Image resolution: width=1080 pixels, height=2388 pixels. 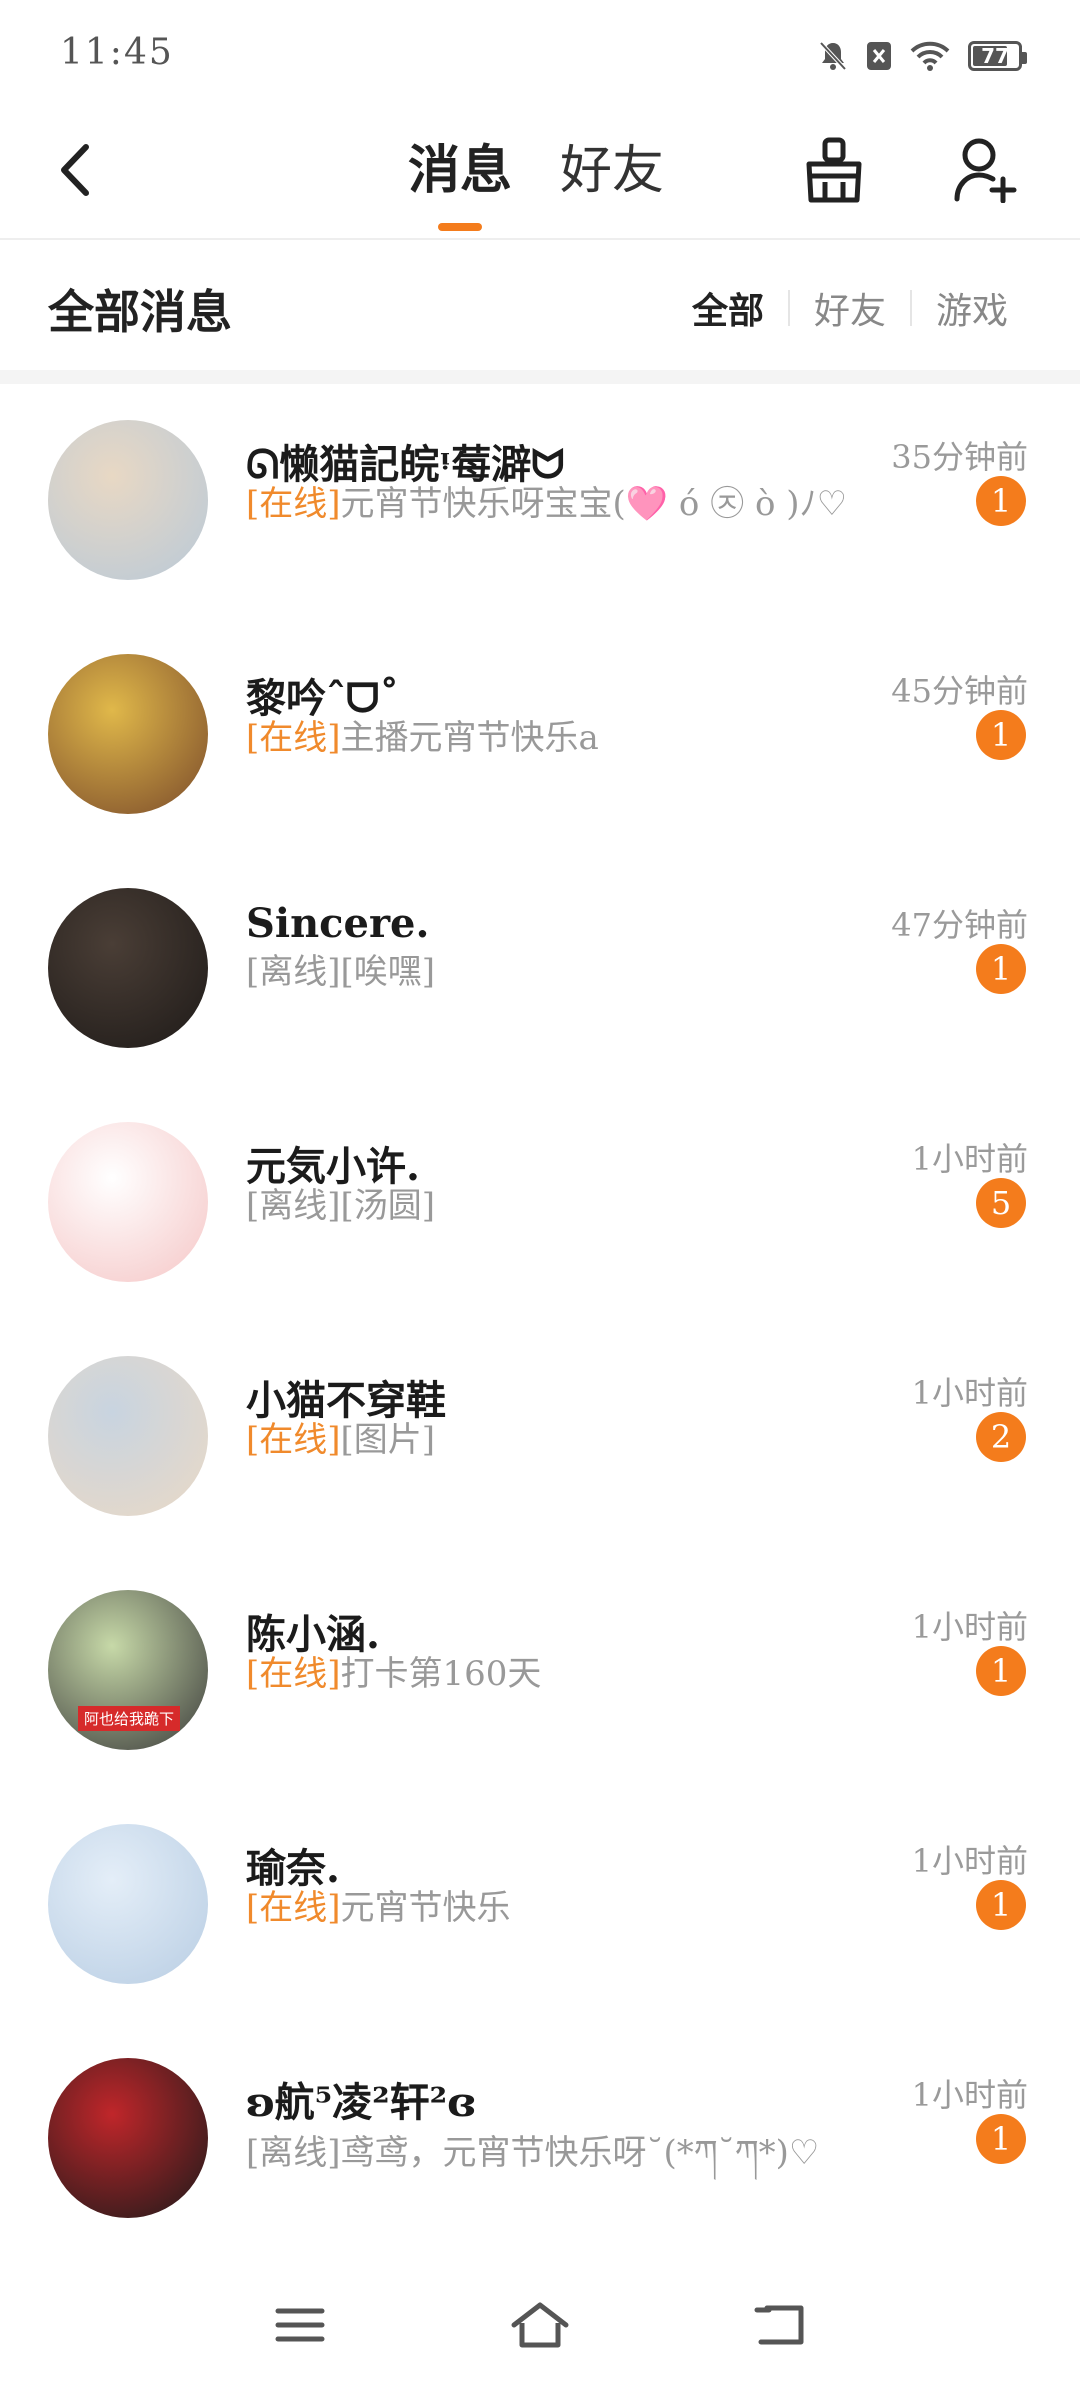 I want to click on filter-options: 全部 好友 游戏, so click(x=850, y=308).